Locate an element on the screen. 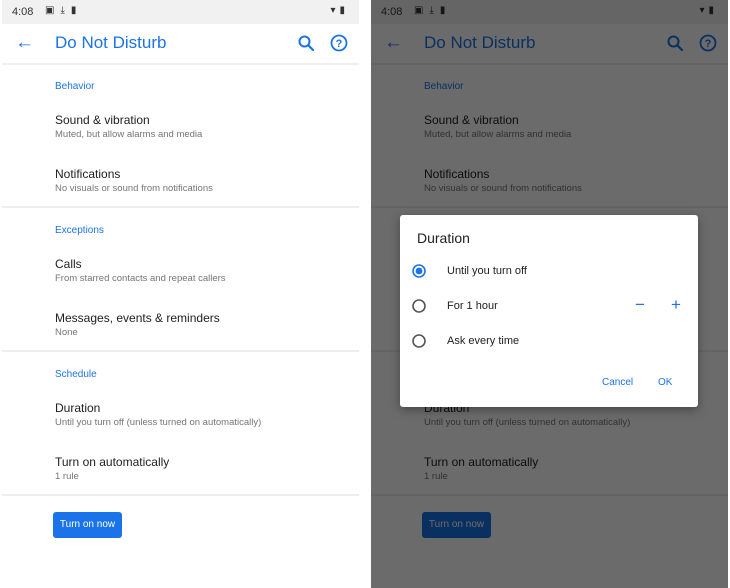 The width and height of the screenshot is (730, 588). gallery-icon: ▣ is located at coordinates (53, 10).